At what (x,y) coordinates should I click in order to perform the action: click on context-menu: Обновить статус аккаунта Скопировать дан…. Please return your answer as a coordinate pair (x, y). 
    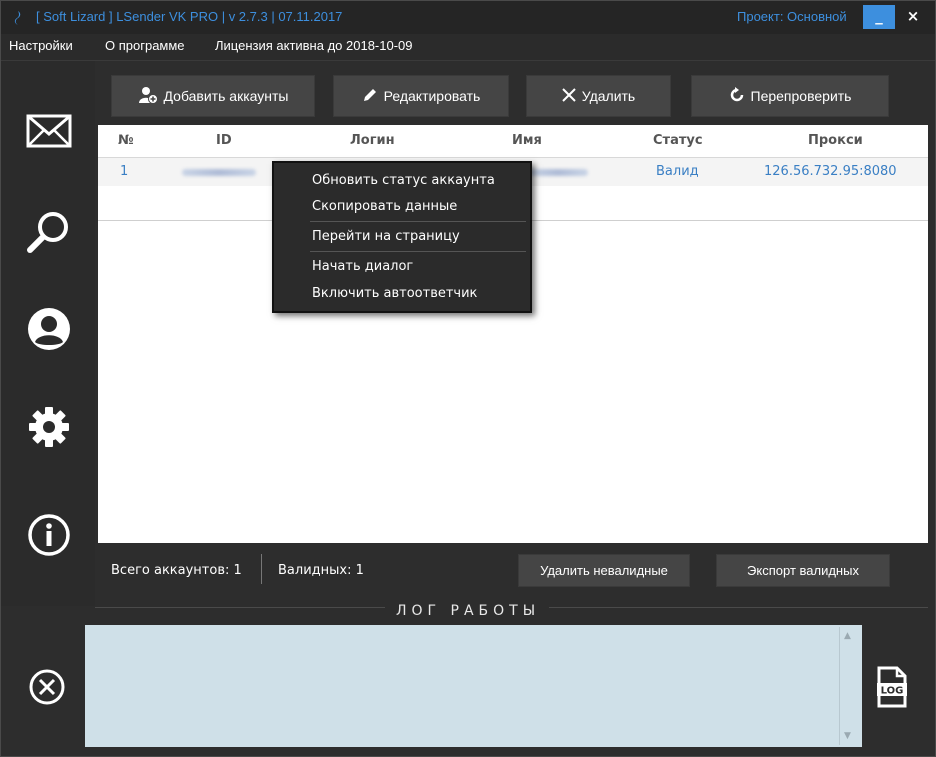
    Looking at the image, I should click on (402, 237).